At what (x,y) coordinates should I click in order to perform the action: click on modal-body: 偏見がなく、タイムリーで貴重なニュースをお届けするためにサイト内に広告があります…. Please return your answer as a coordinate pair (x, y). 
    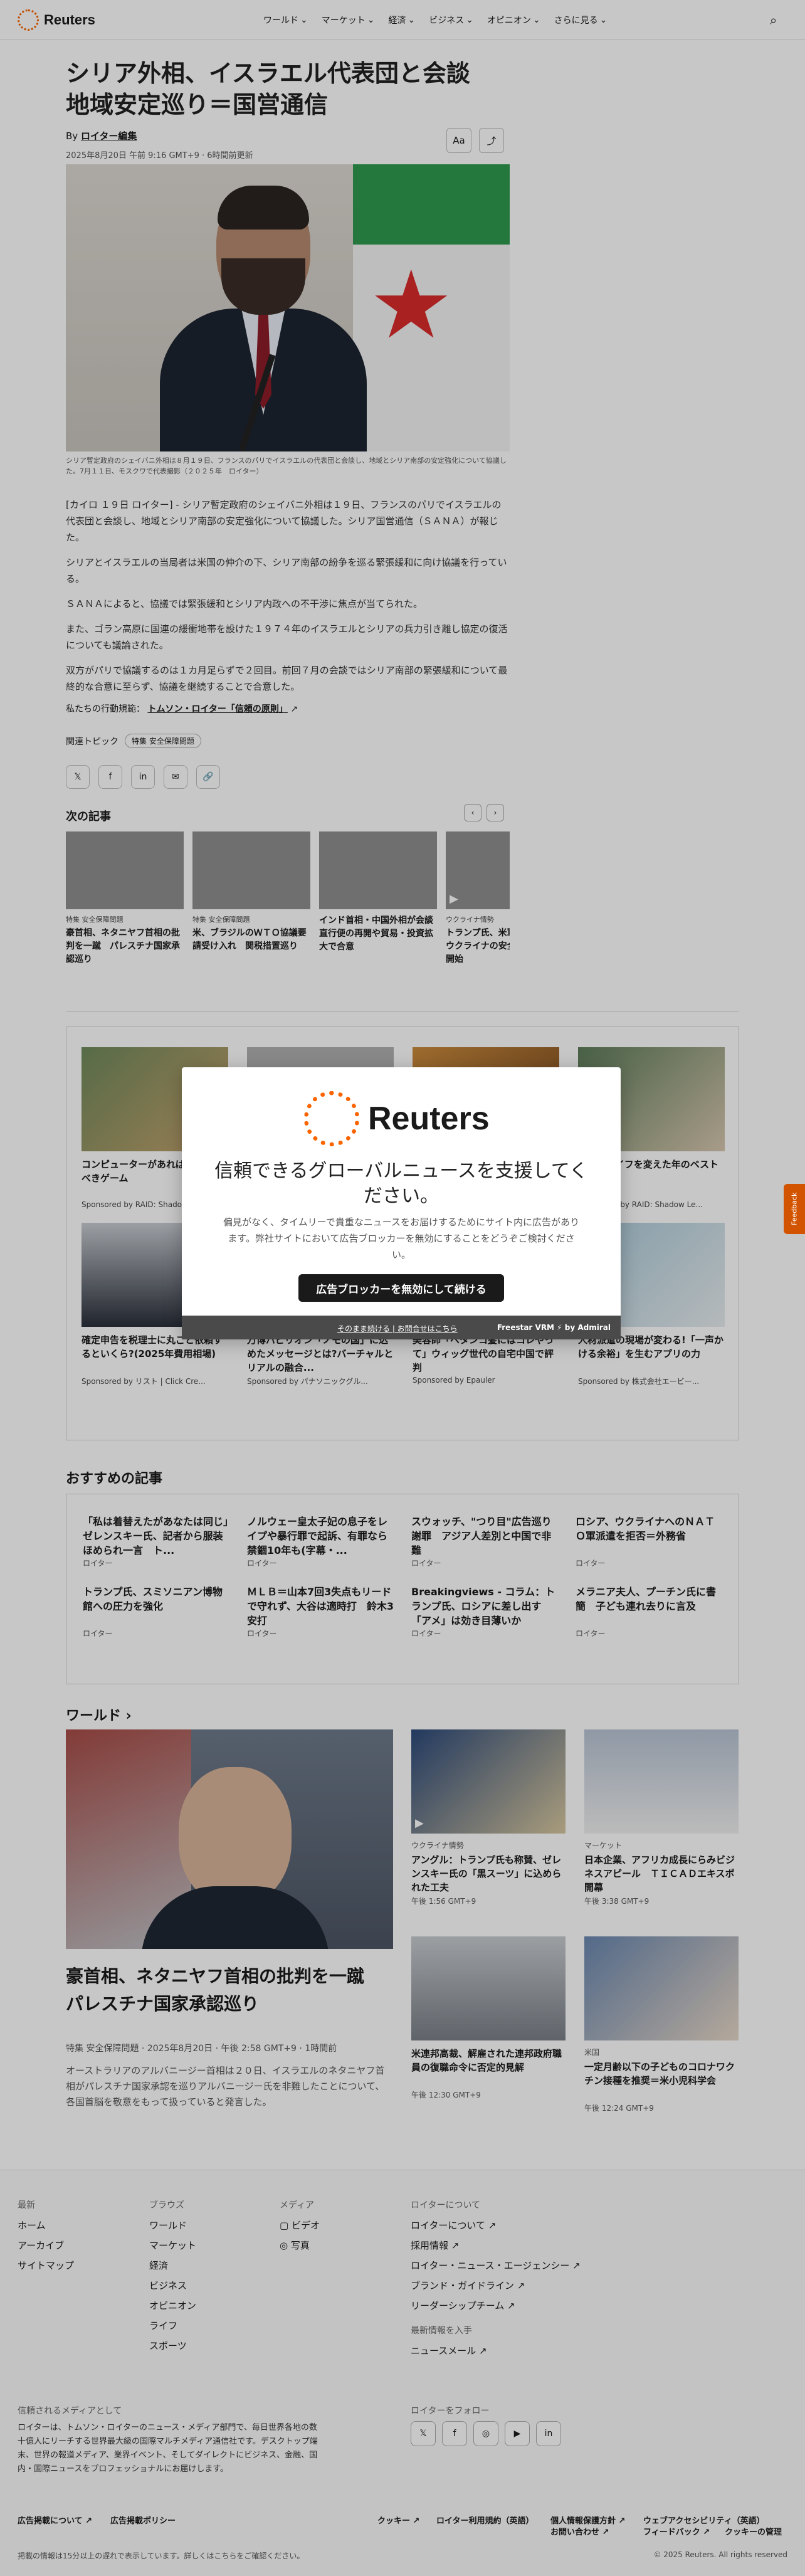
    Looking at the image, I should click on (401, 1238).